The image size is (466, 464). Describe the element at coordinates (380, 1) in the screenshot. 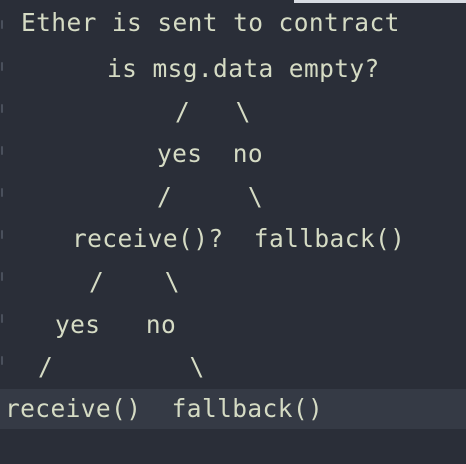

I see `window-top-edge` at that location.